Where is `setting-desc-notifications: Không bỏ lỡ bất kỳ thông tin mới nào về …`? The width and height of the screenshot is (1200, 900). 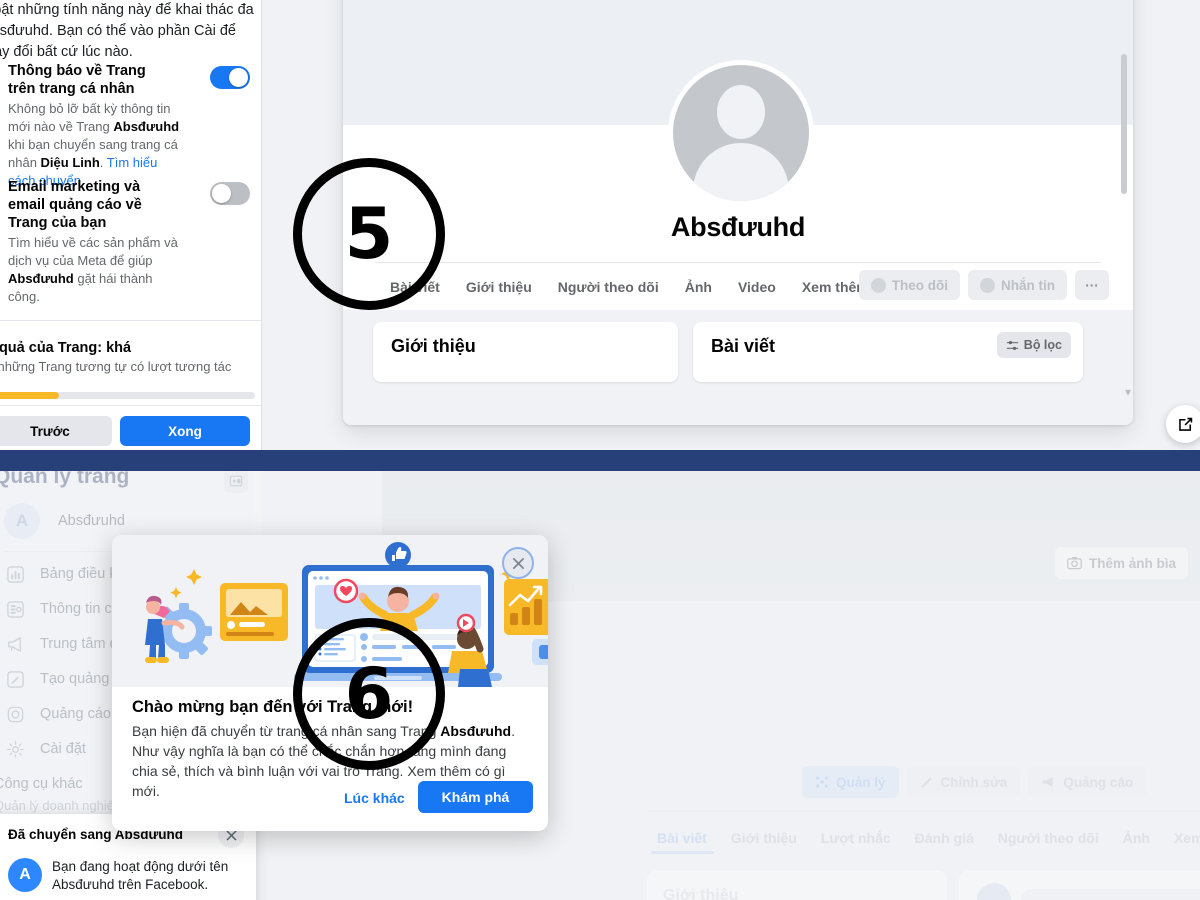
setting-desc-notifications: Không bỏ lỡ bất kỳ thông tin mới nào về … is located at coordinates (95, 145).